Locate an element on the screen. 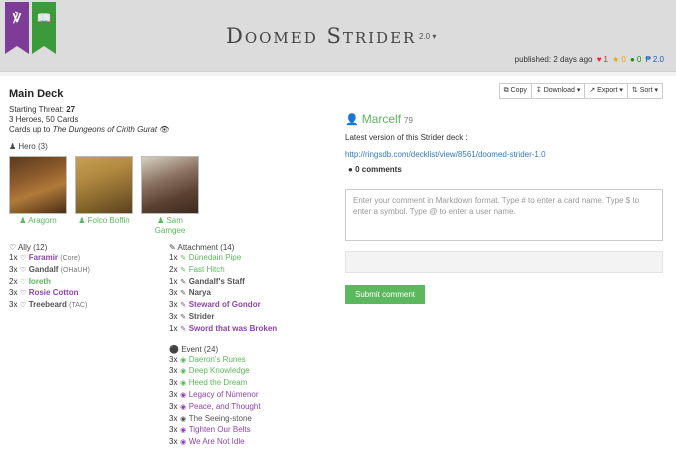 The width and height of the screenshot is (676, 451). ally-icon: ♡ is located at coordinates (23, 306).